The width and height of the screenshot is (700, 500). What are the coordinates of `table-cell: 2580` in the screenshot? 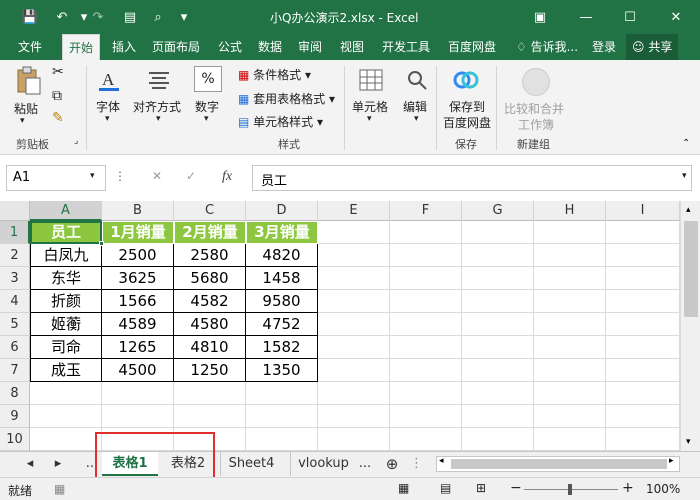 It's located at (210, 255).